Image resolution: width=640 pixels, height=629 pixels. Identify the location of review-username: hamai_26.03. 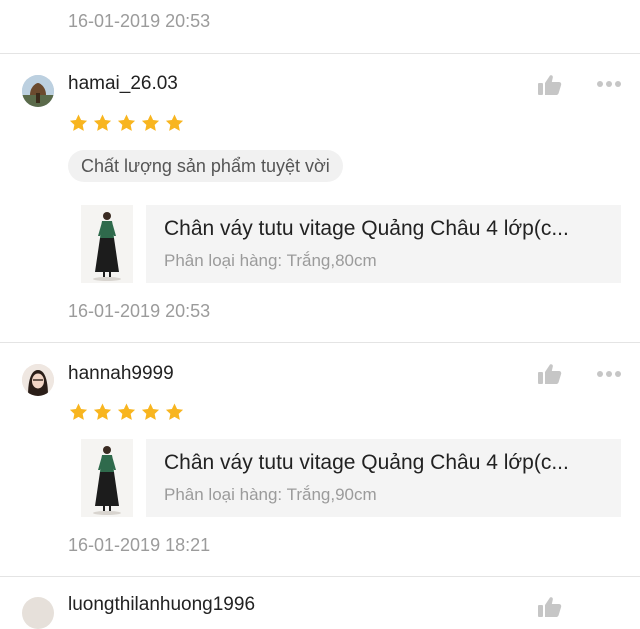
(123, 84).